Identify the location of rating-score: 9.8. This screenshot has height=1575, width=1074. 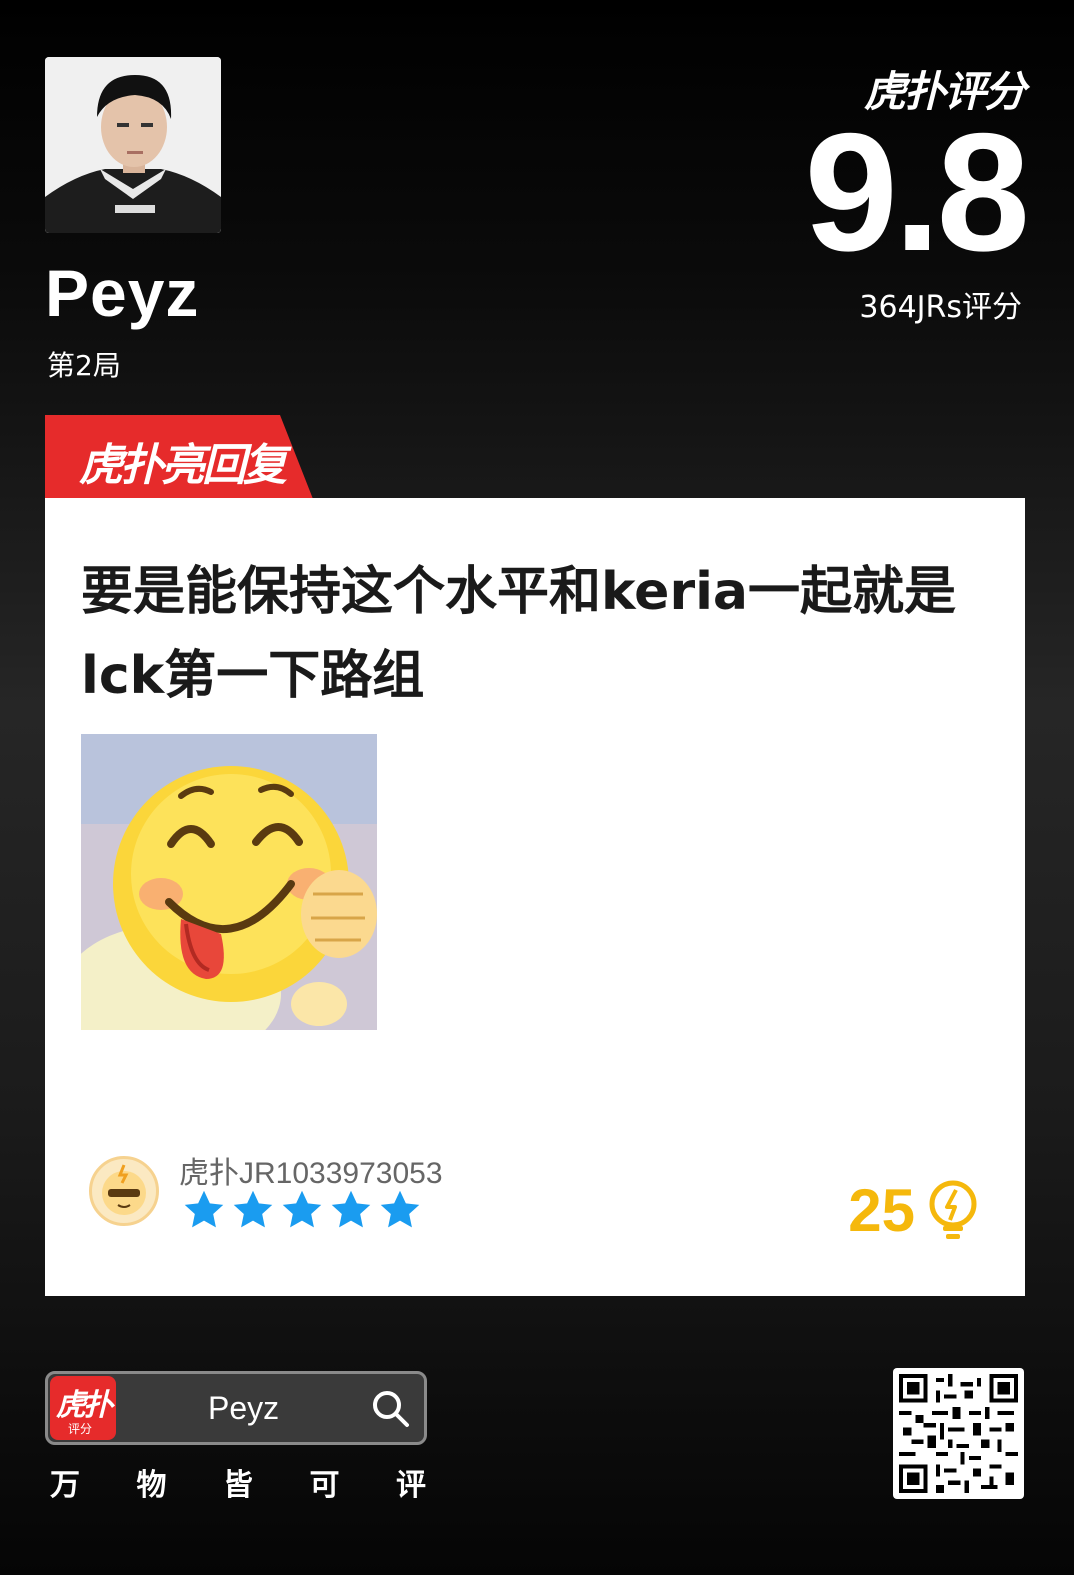
(917, 192).